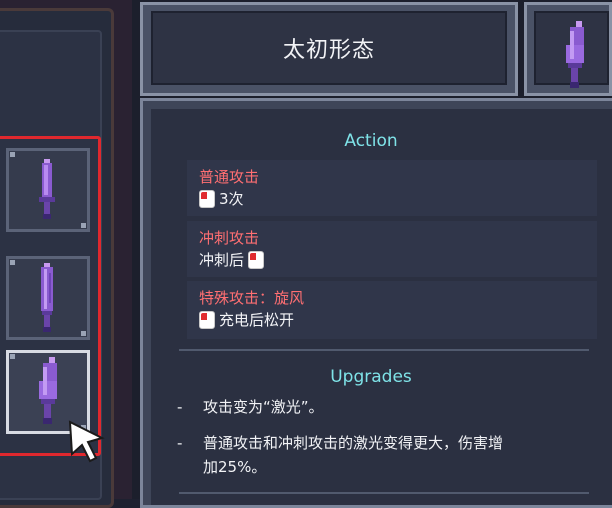 This screenshot has width=612, height=508. Describe the element at coordinates (263, 407) in the screenshot. I see `upgrade-text: 攻击变为“激光”。` at that location.